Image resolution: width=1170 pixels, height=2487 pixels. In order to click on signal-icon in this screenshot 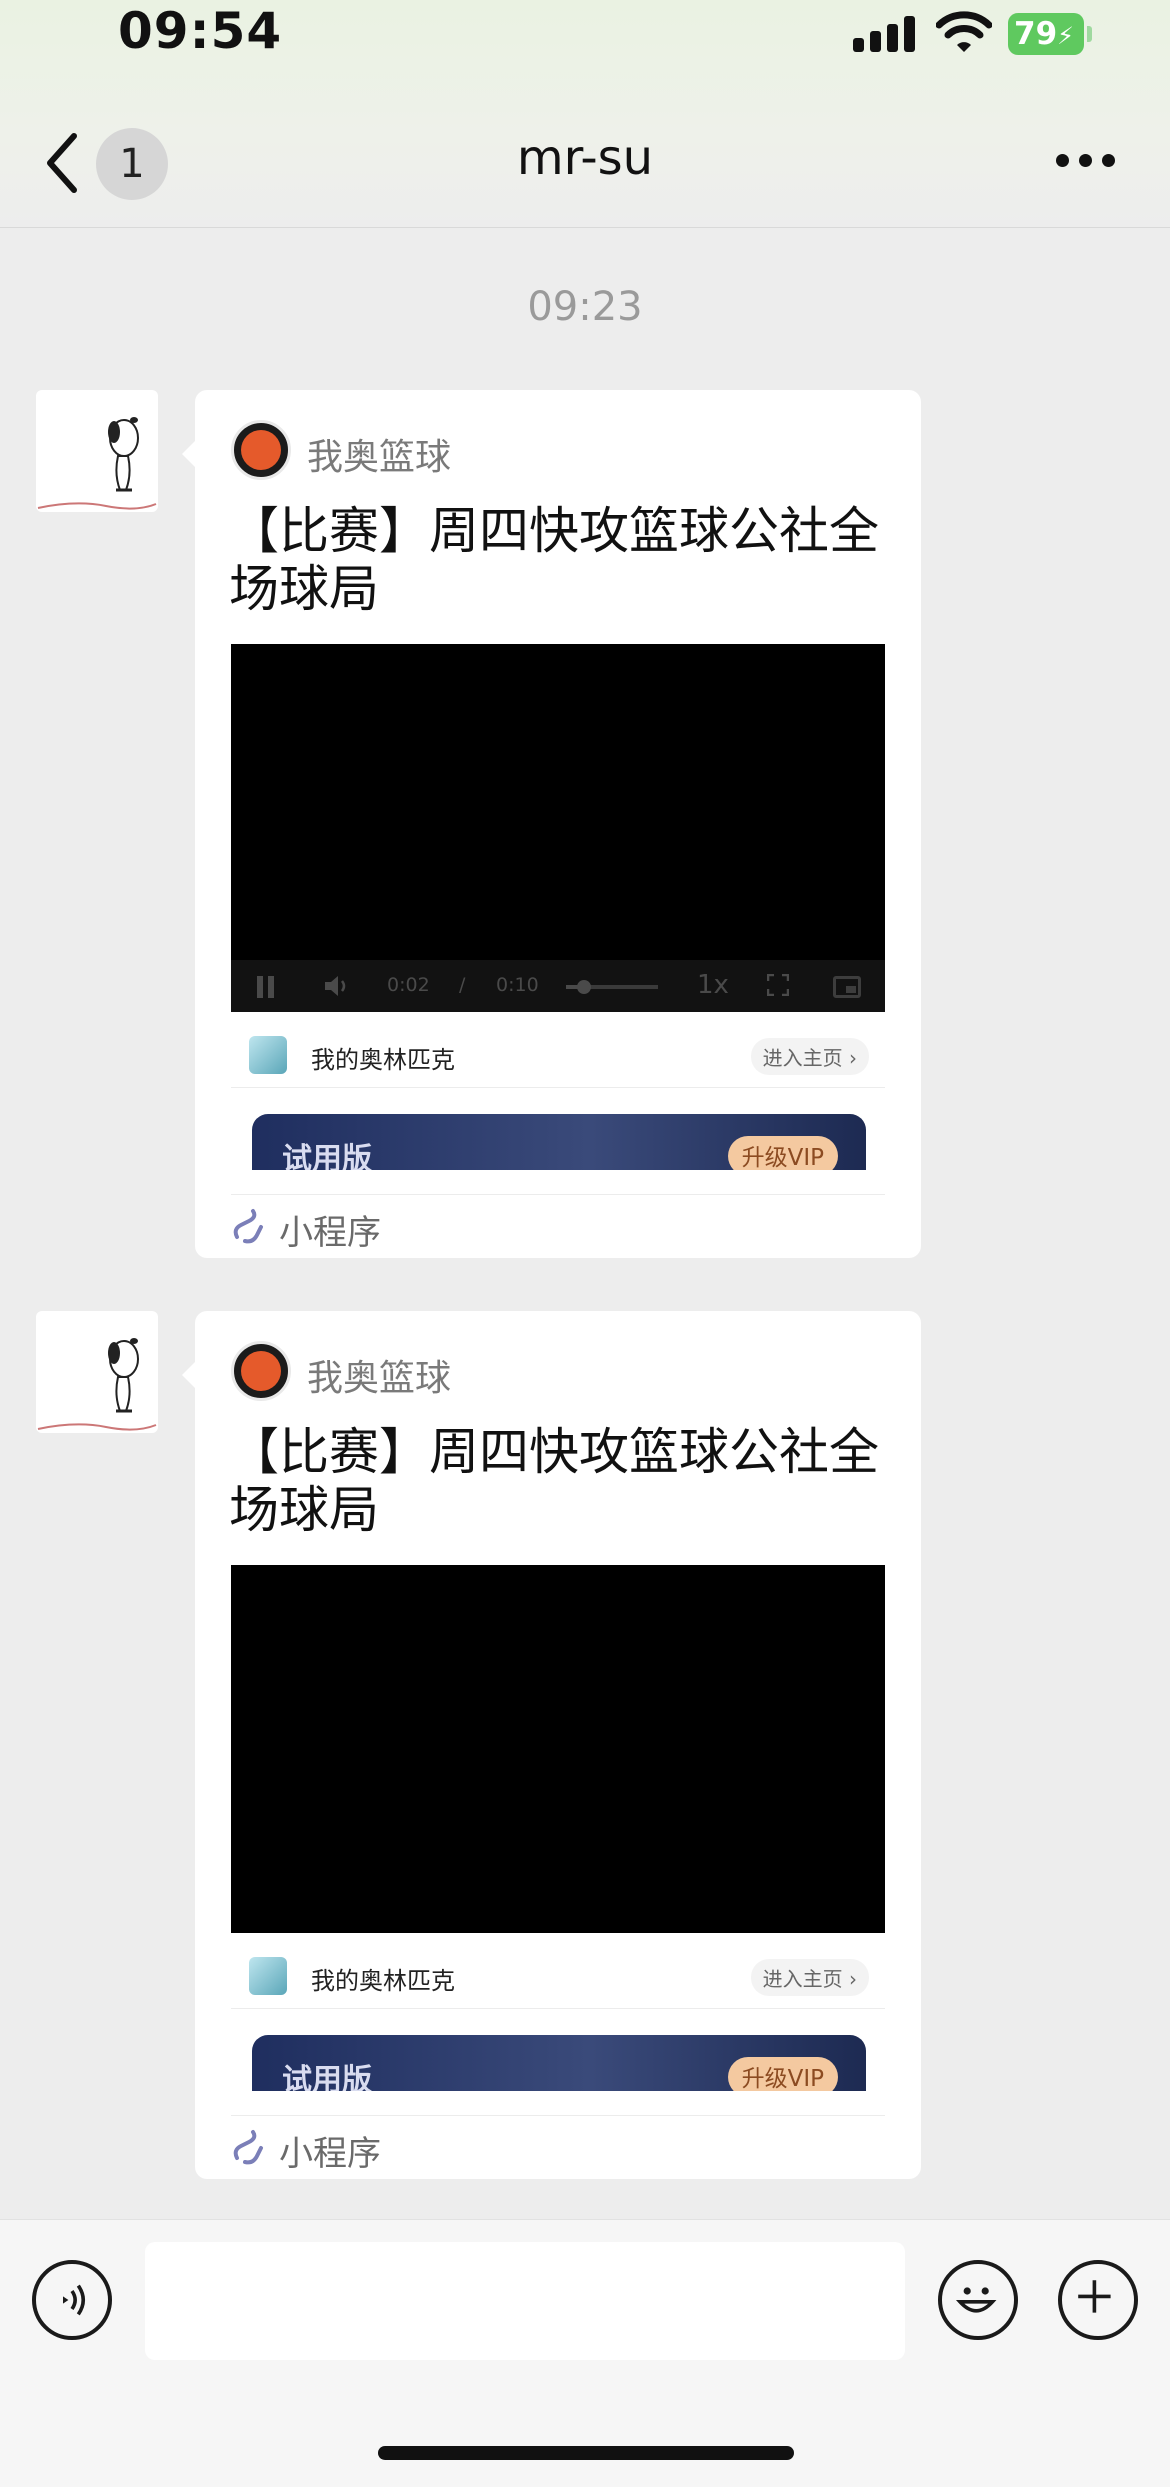, I will do `click(884, 34)`.